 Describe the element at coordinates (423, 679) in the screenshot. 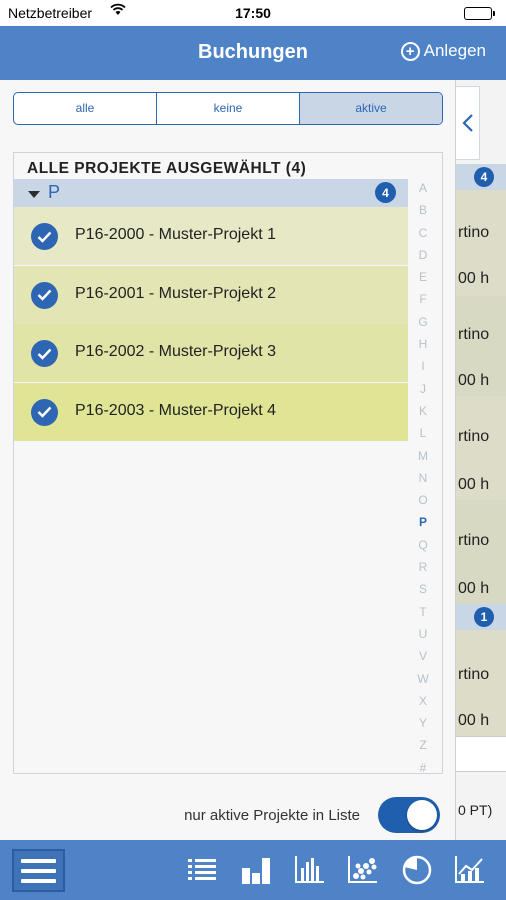

I see `index-letter: W` at that location.